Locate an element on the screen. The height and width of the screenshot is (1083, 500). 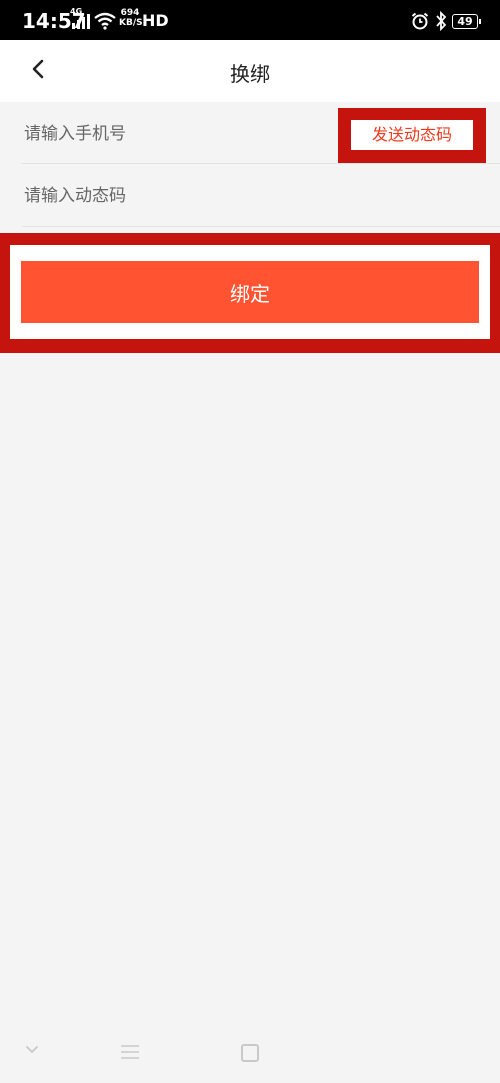
phone-row: 发送动态码 is located at coordinates (250, 133).